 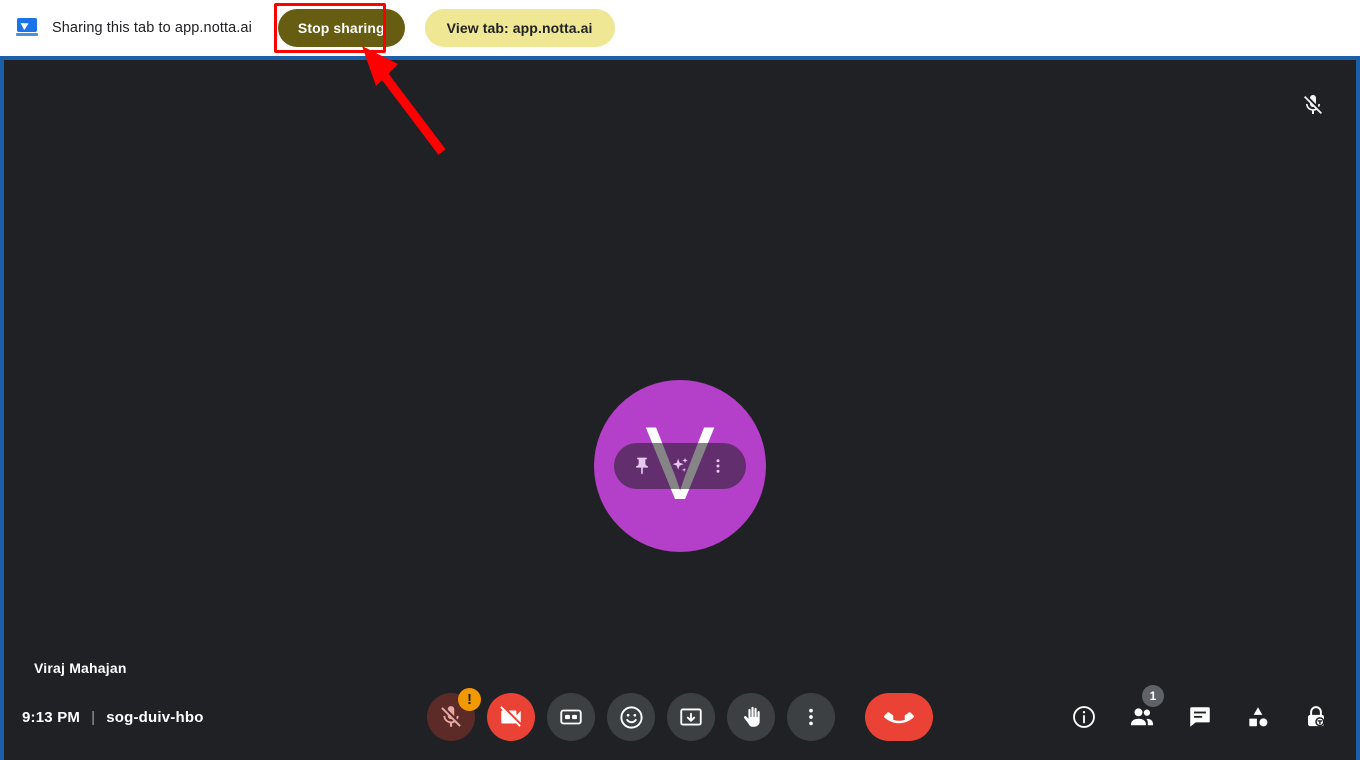 I want to click on meeting-code: sog-duiv-hbo, so click(x=155, y=717).